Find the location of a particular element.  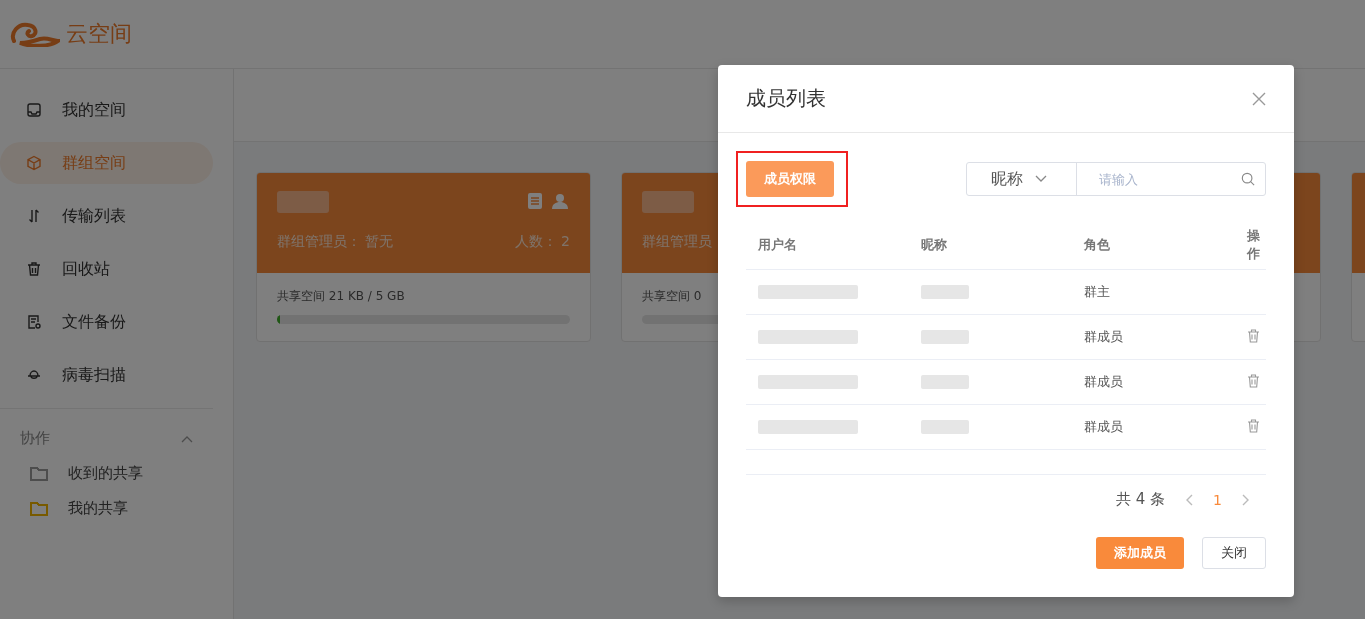

member-count: 人数： 2 is located at coordinates (542, 242).